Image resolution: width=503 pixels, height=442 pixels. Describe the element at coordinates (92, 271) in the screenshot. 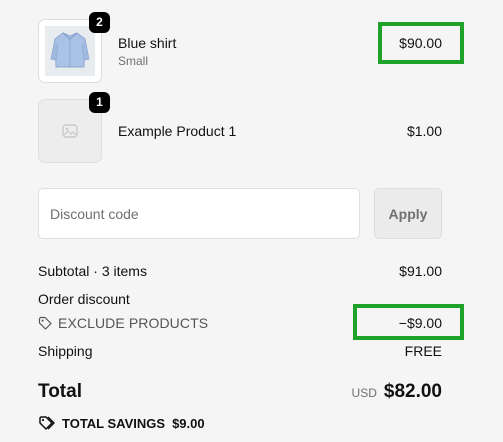

I see `subtotal-label: Subtotal · 3 items` at that location.